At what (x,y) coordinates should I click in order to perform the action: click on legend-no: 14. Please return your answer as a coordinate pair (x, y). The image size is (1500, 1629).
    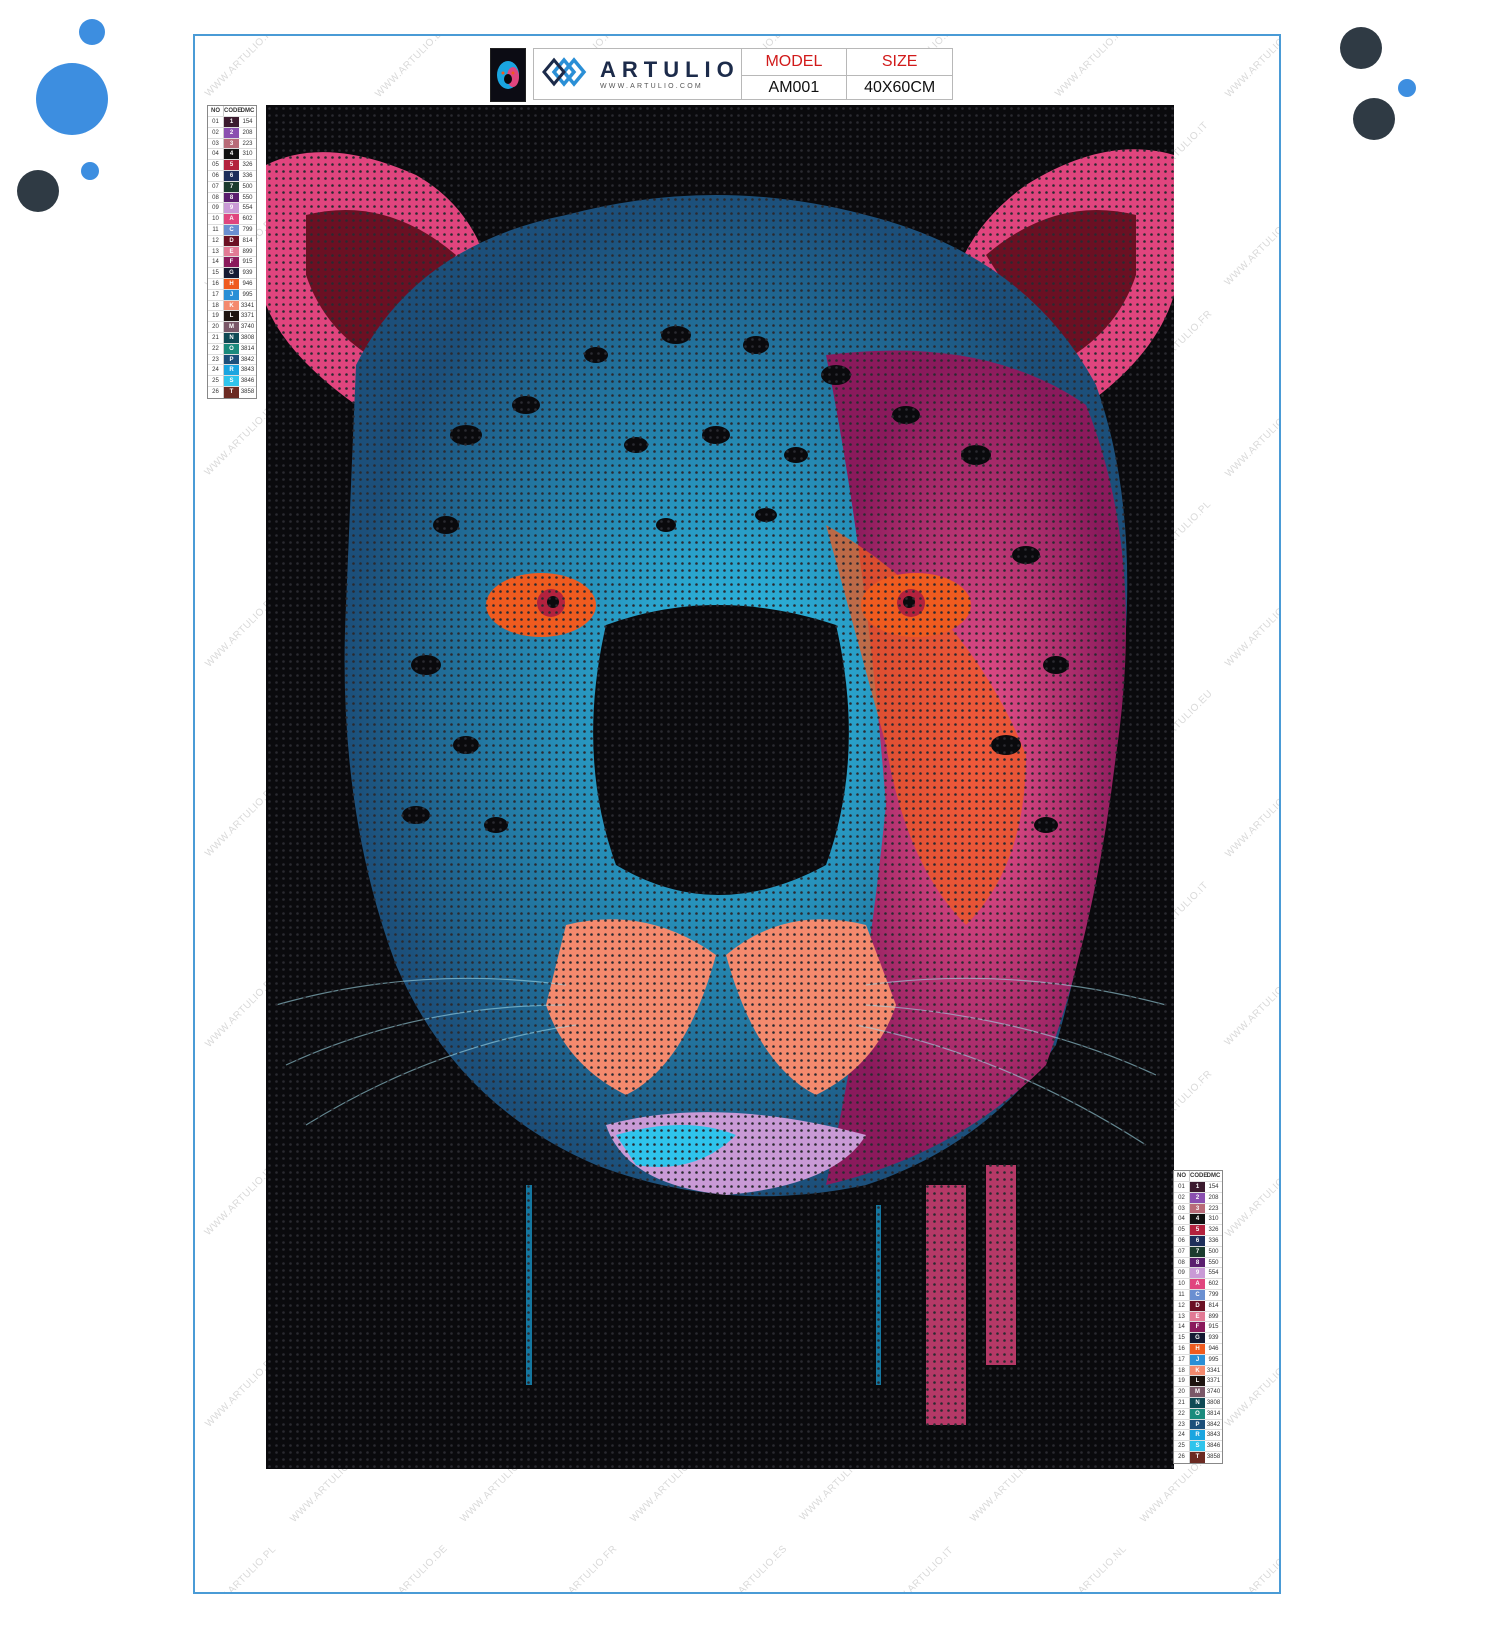
    Looking at the image, I should click on (1182, 1327).